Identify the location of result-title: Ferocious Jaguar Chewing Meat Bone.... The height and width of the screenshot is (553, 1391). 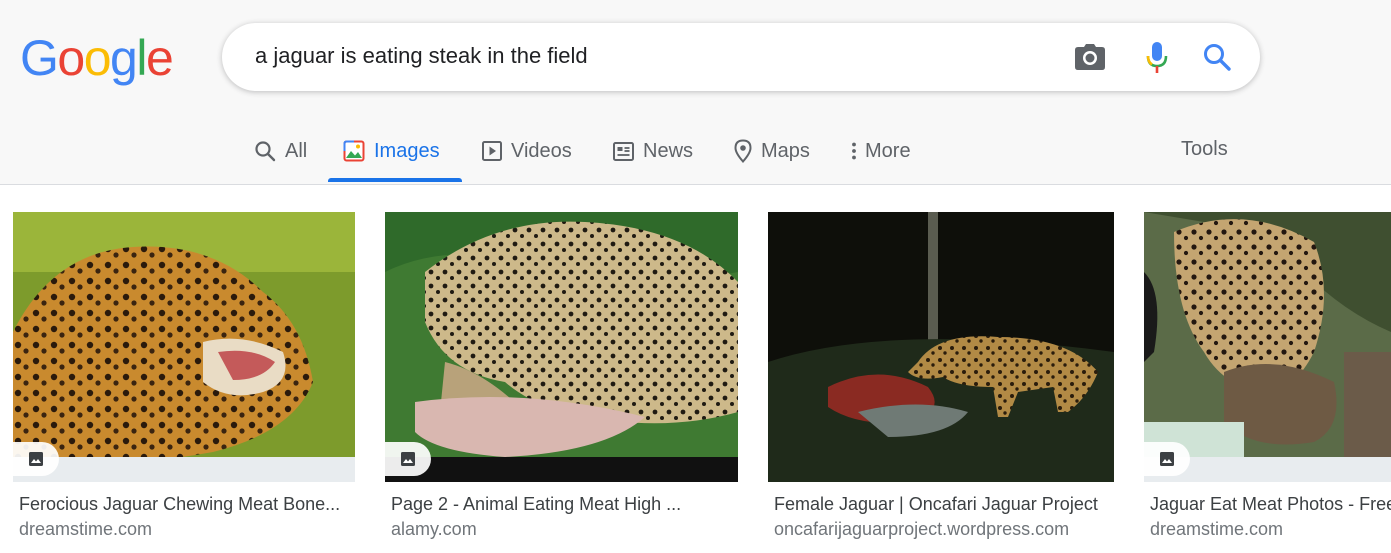
(184, 504).